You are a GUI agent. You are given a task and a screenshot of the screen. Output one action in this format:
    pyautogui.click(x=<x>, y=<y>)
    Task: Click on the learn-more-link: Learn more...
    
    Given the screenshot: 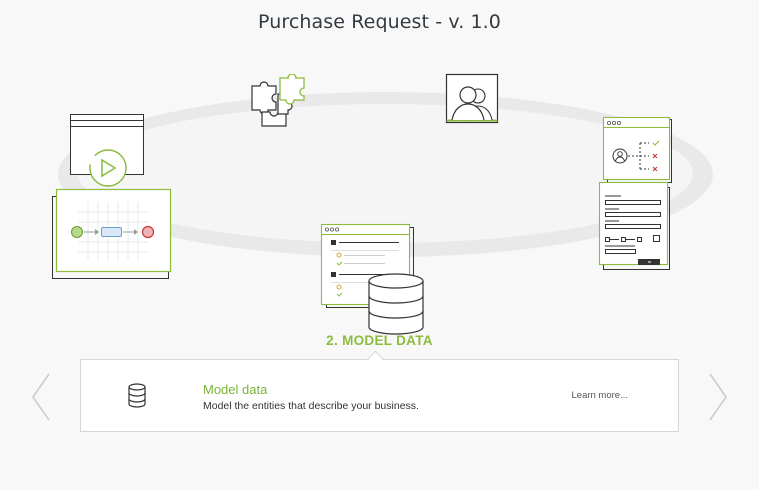 What is the action you would take?
    pyautogui.click(x=600, y=395)
    